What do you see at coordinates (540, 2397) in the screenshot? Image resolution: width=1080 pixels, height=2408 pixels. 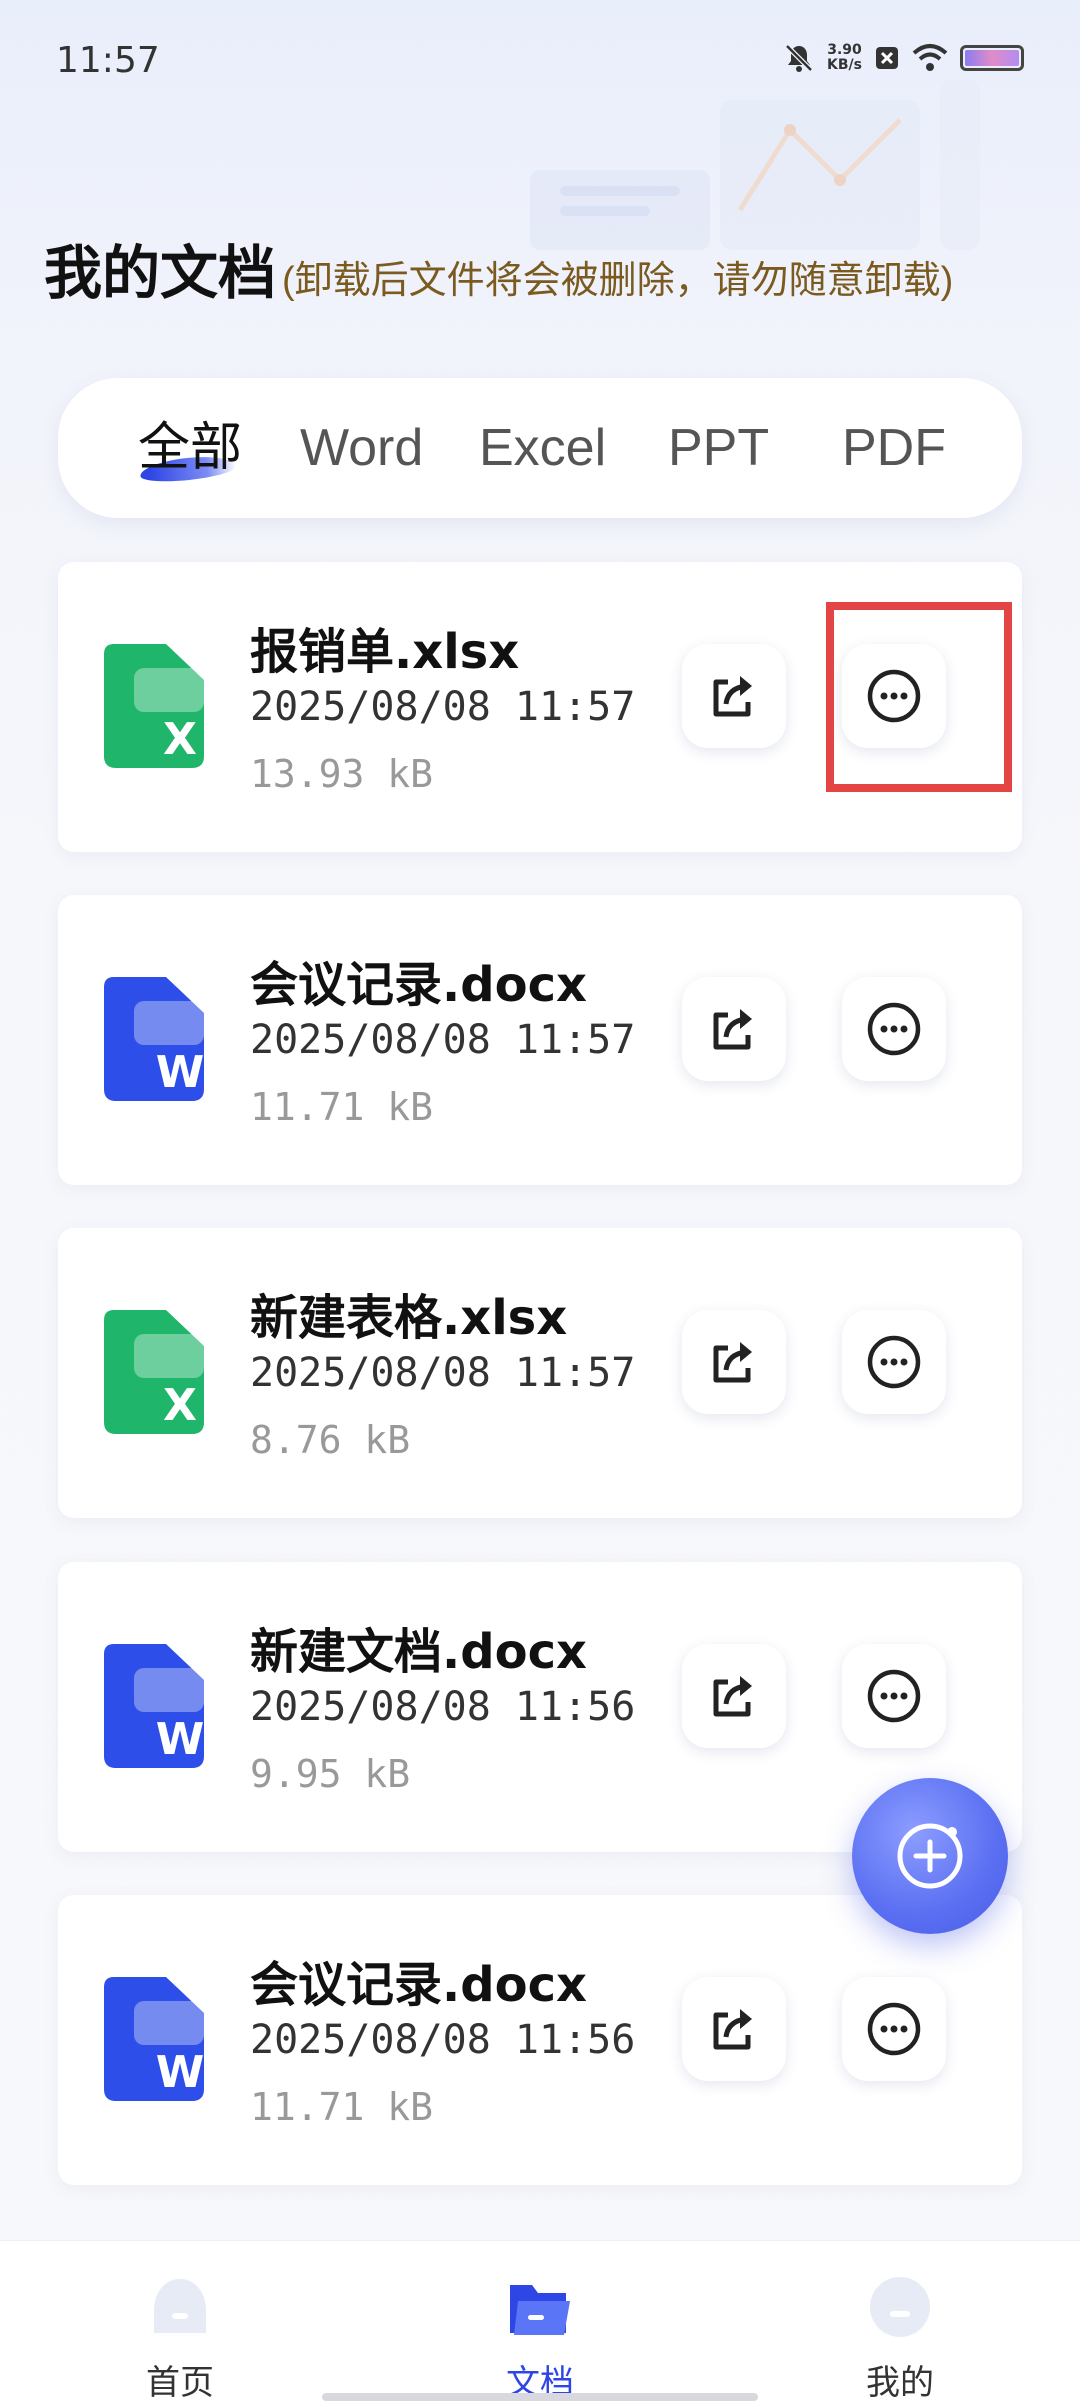 I see `home-indicator` at bounding box center [540, 2397].